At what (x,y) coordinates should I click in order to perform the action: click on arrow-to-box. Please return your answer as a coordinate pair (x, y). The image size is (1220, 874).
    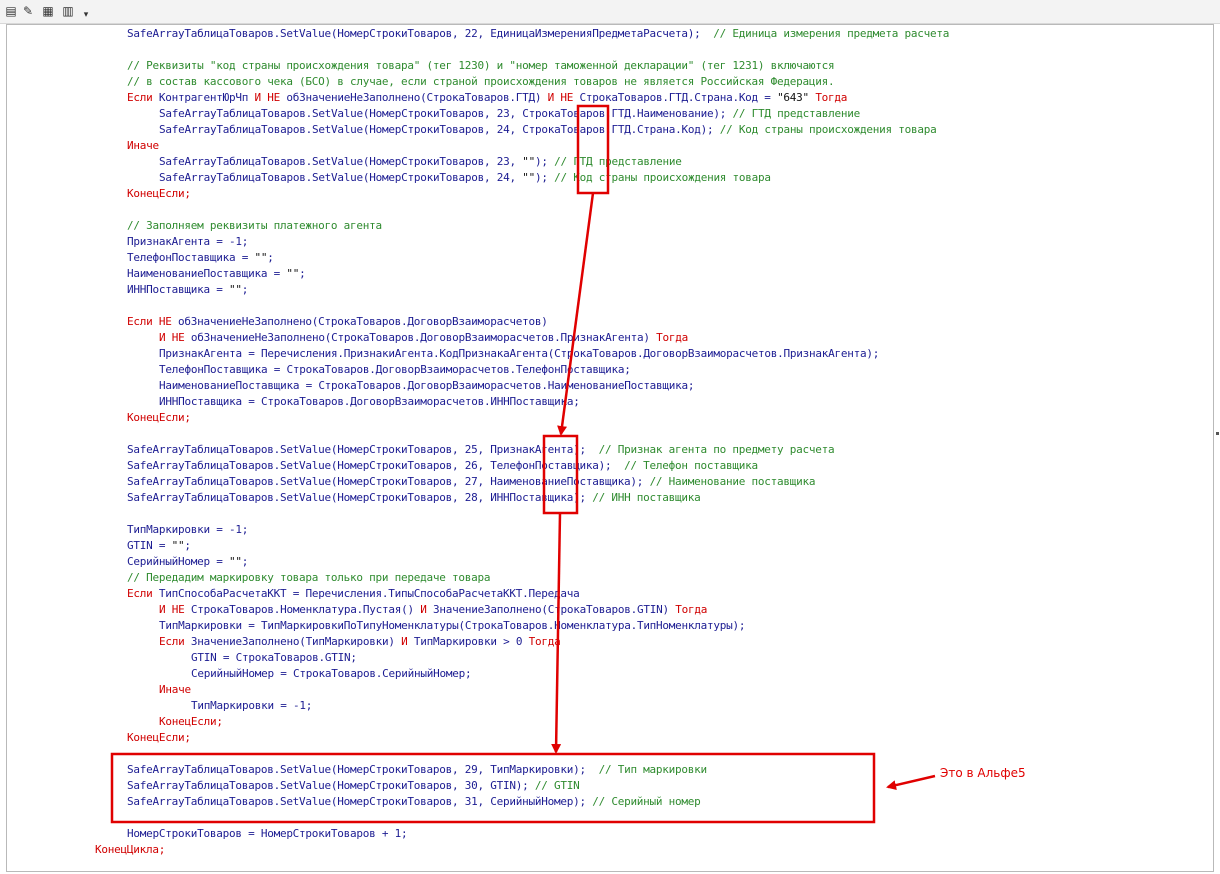
    Looking at the image, I should click on (911, 782).